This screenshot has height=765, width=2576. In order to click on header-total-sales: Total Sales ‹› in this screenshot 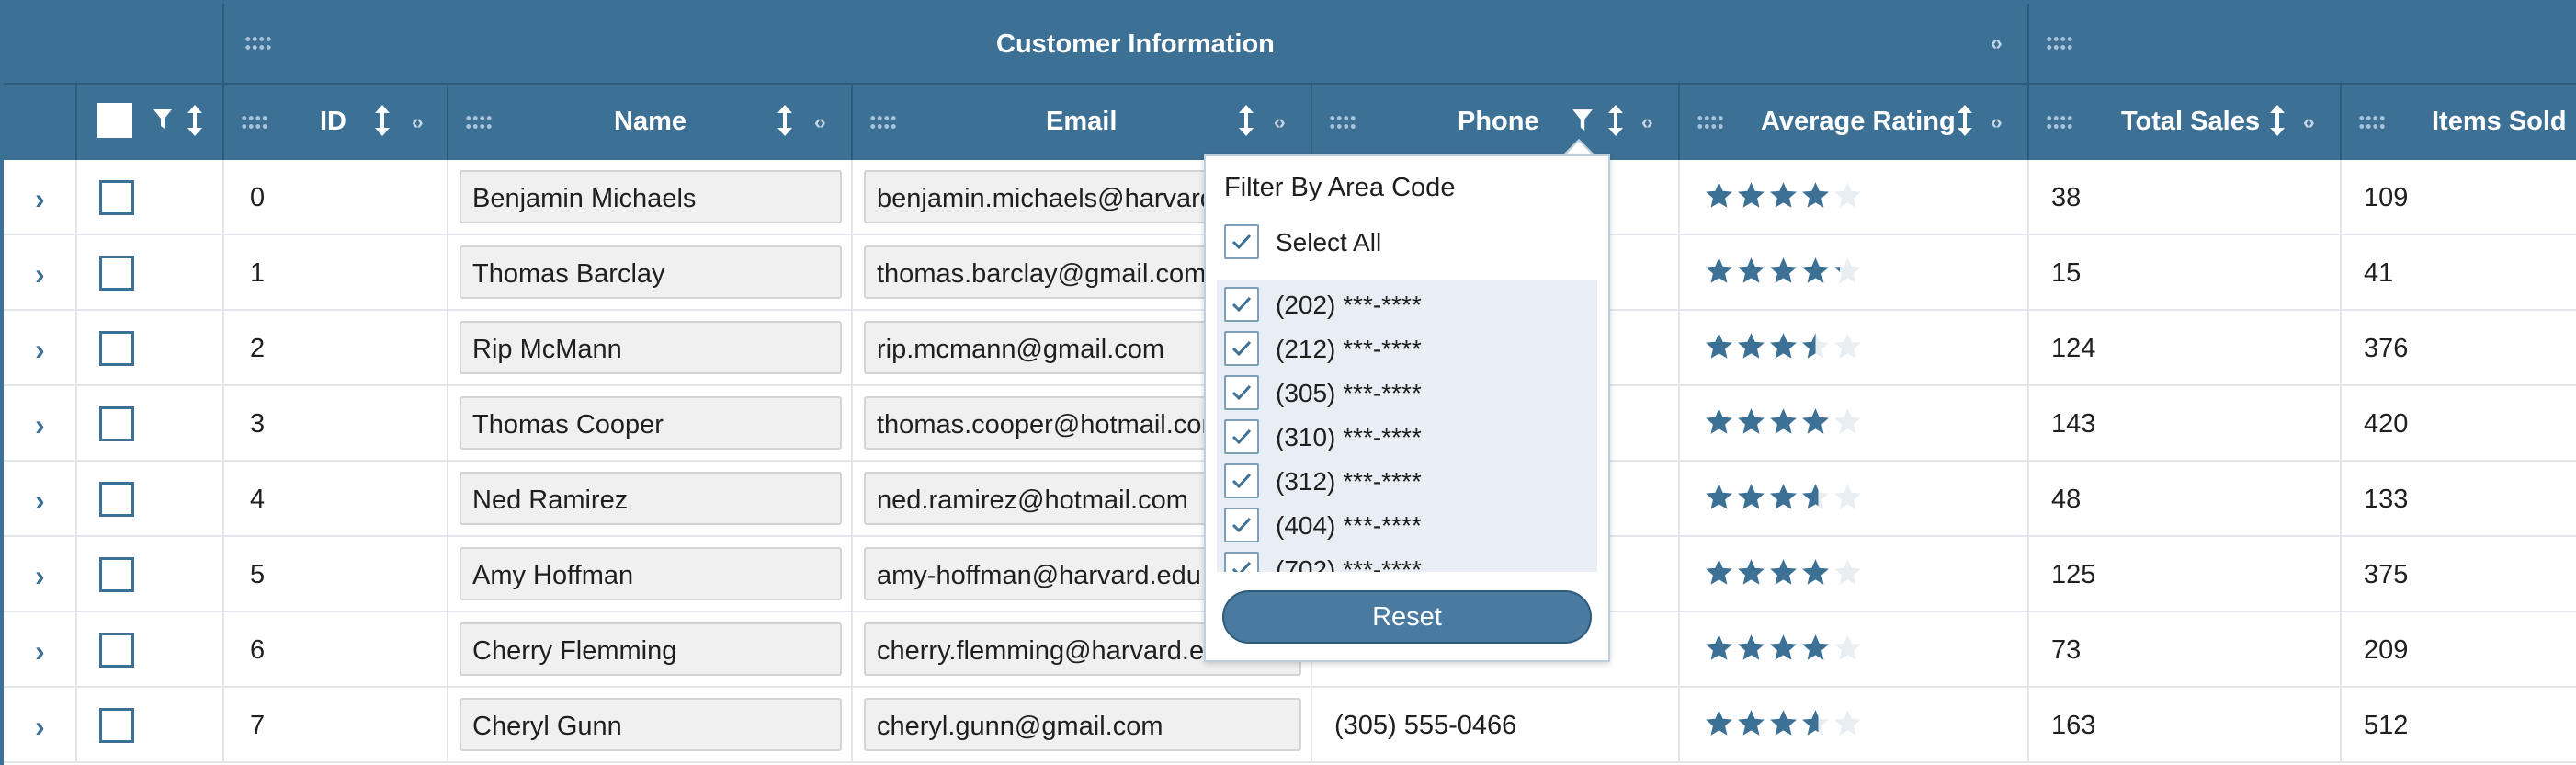, I will do `click(2185, 121)`.